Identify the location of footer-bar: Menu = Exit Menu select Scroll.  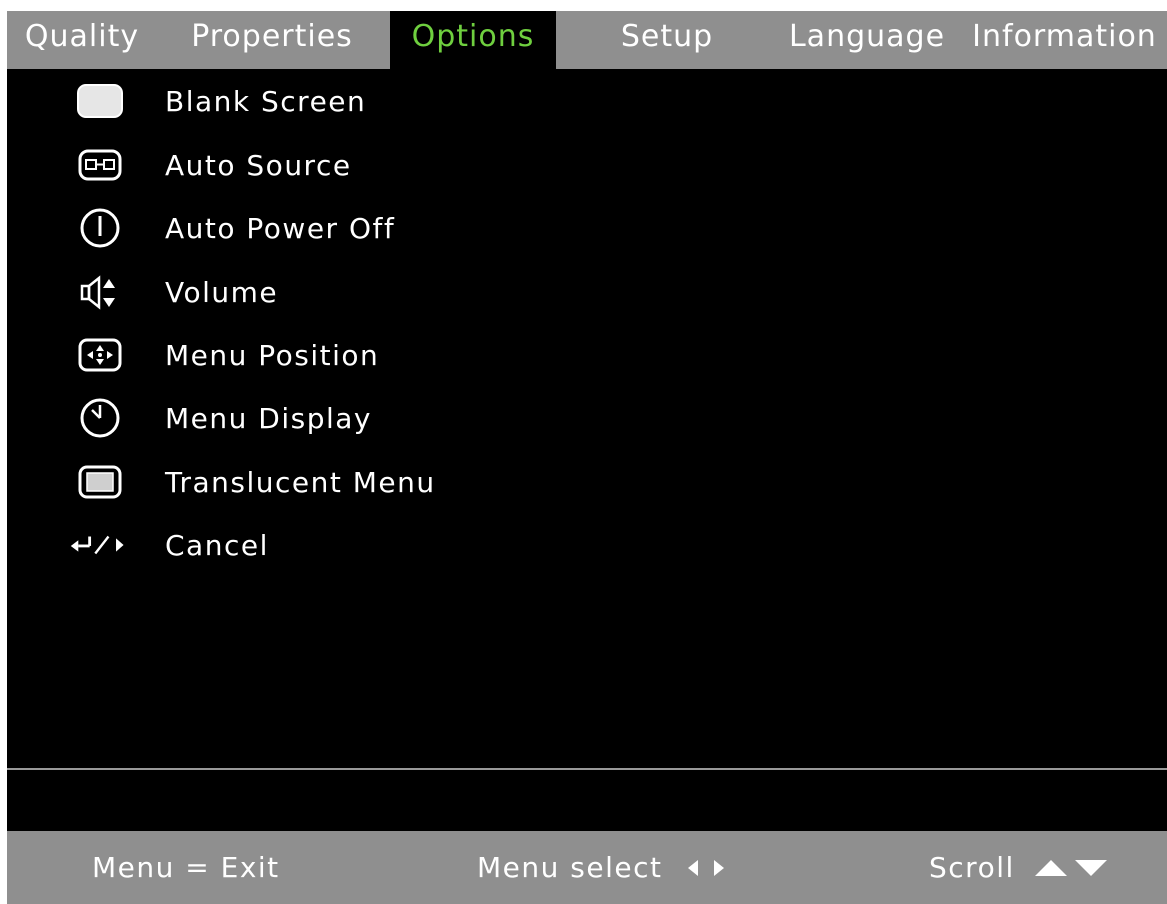
(587, 867).